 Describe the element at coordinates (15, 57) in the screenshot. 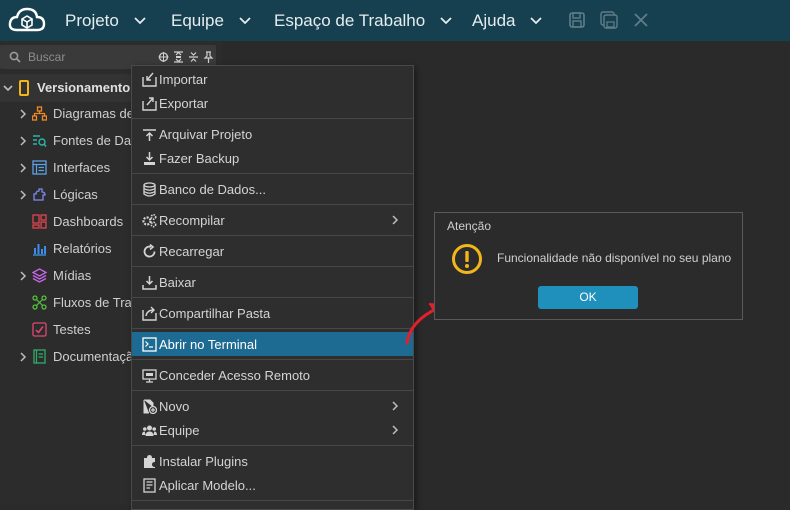

I see `search-icon` at that location.